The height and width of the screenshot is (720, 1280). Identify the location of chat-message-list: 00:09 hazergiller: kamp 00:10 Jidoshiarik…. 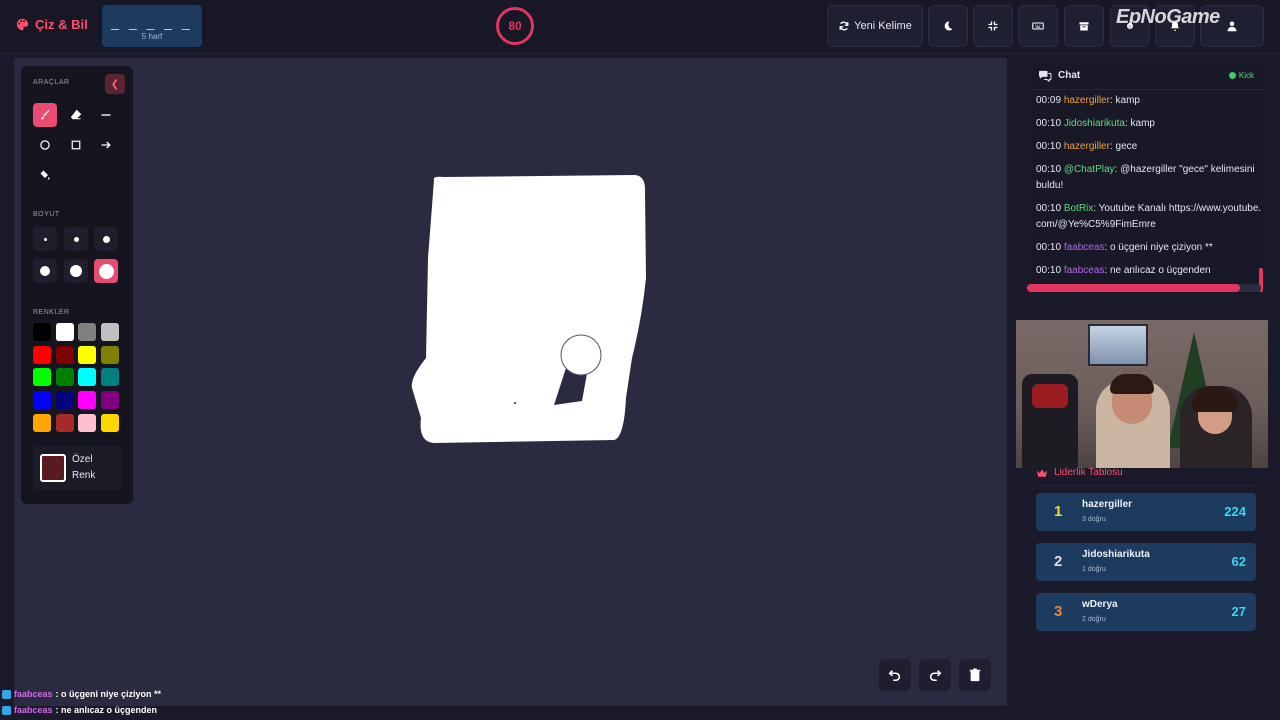
(1149, 189).